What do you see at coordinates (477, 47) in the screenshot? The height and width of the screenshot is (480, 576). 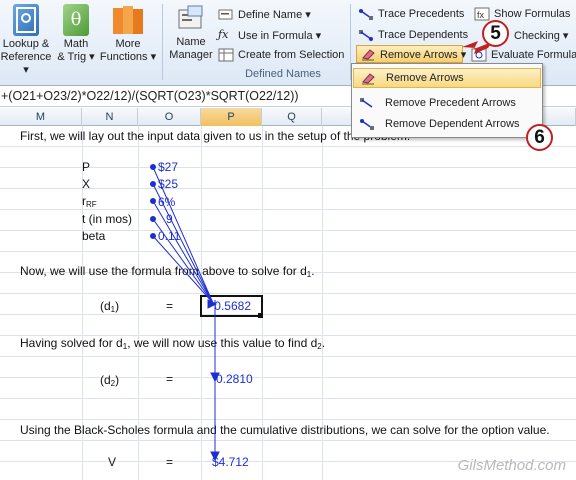 I see `callout-arrow` at bounding box center [477, 47].